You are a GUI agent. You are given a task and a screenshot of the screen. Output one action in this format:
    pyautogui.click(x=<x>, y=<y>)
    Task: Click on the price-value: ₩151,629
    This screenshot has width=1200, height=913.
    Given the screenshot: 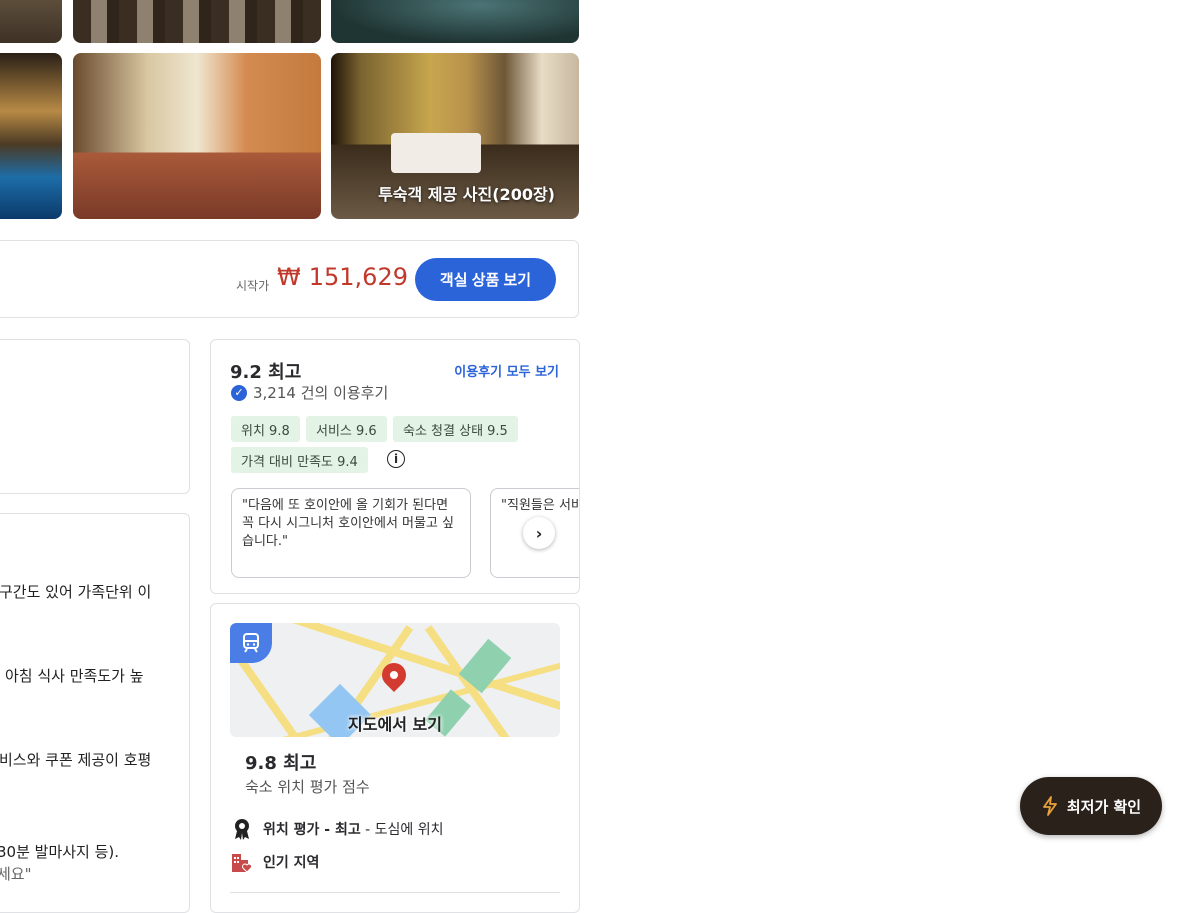 What is the action you would take?
    pyautogui.click(x=342, y=277)
    